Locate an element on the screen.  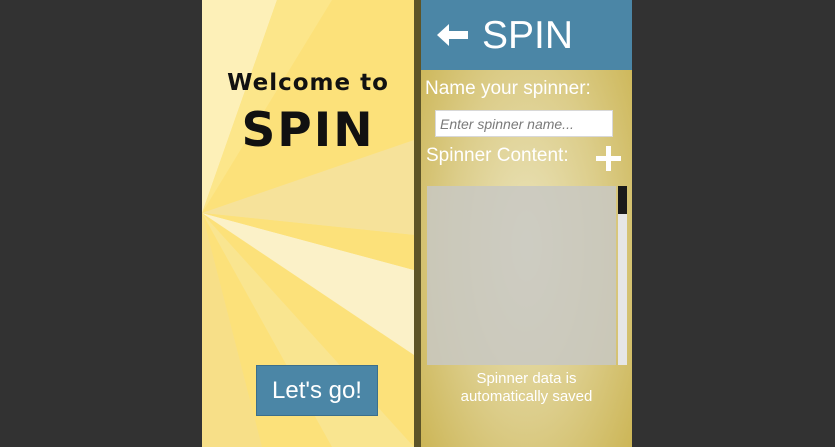
content-scrollbar-thumb is located at coordinates (622, 200).